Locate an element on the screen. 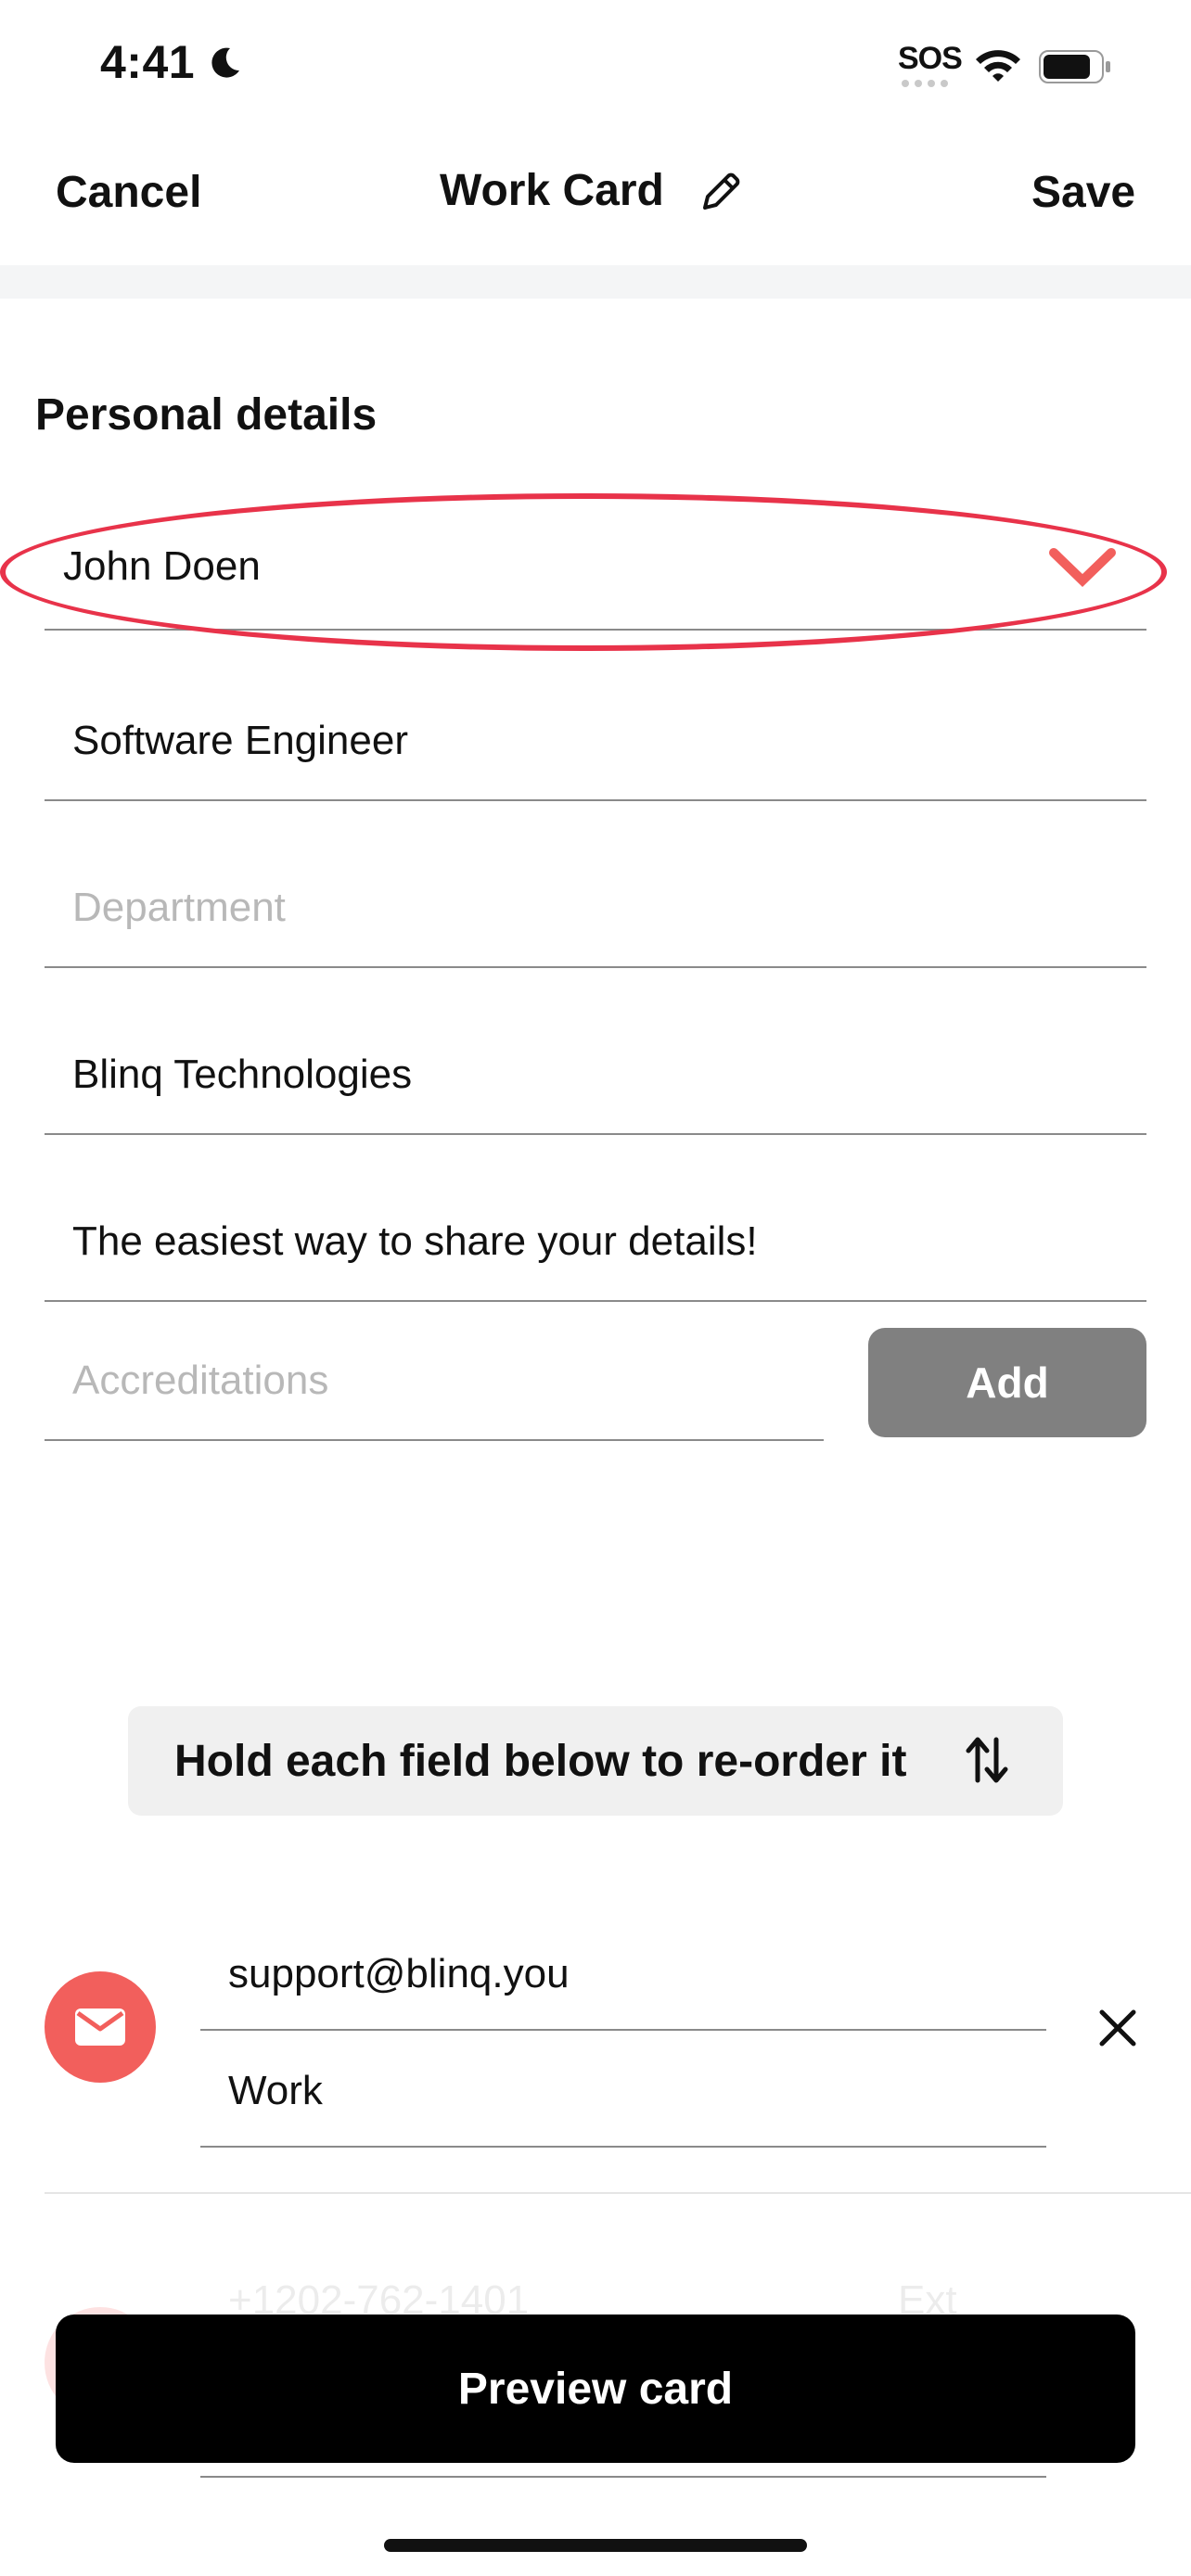 Image resolution: width=1191 pixels, height=2576 pixels. email-value-field: support@blinq.you is located at coordinates (623, 1981).